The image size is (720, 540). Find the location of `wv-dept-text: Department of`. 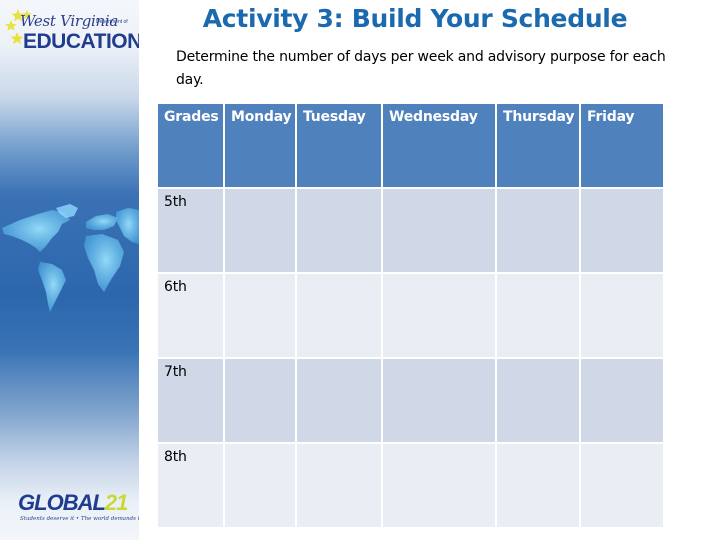

wv-dept-text: Department of is located at coordinates (112, 22).